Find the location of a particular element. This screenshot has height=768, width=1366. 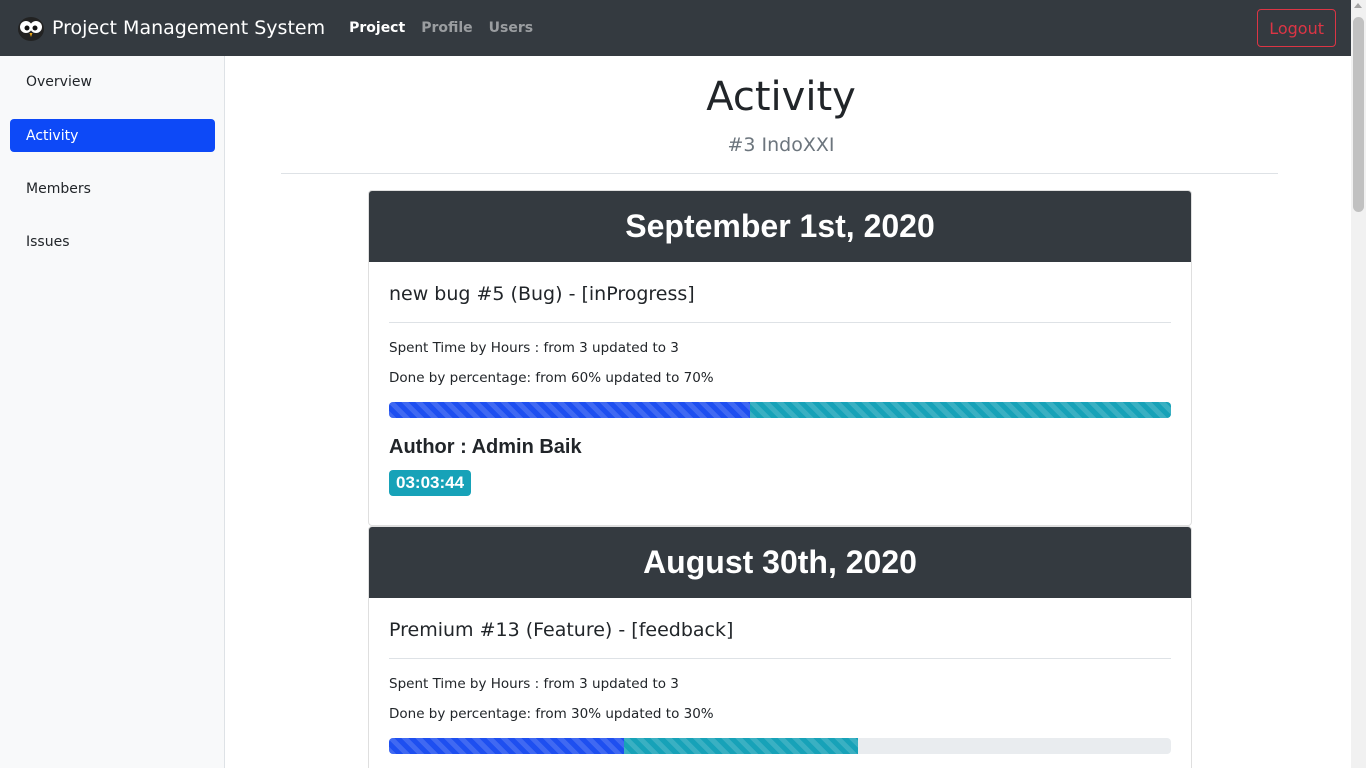

scroll-thumb is located at coordinates (1358, 114).